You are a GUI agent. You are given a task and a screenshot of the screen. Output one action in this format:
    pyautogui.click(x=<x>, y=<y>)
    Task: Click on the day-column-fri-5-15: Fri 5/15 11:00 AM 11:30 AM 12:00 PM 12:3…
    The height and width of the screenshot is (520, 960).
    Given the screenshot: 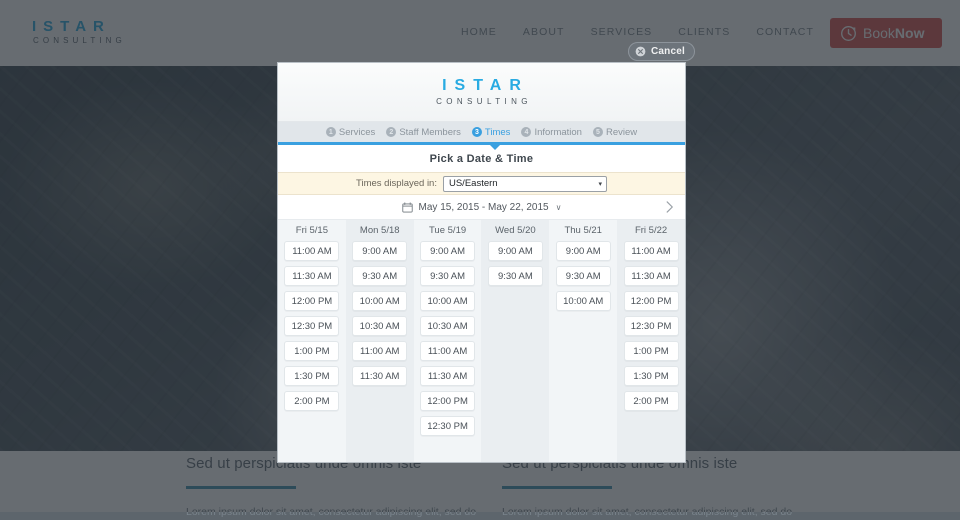 What is the action you would take?
    pyautogui.click(x=312, y=341)
    